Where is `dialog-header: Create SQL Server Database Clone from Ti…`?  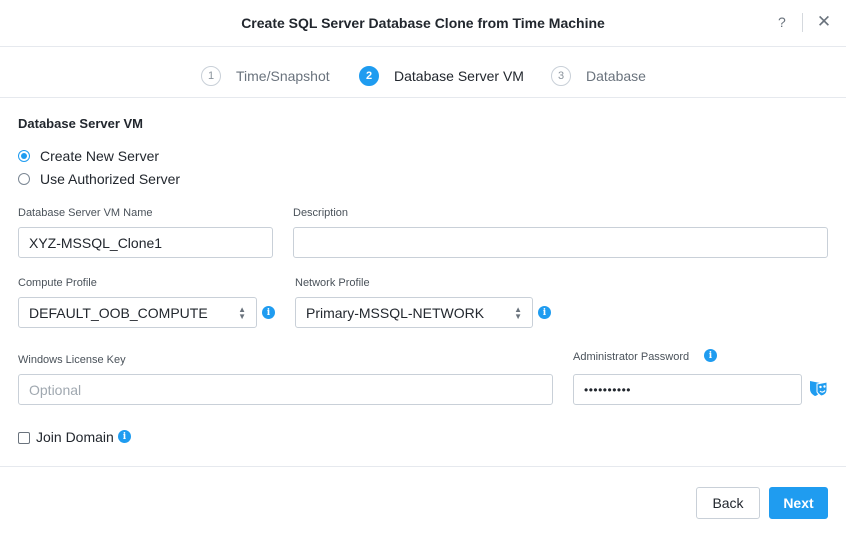 dialog-header: Create SQL Server Database Clone from Ti… is located at coordinates (423, 23).